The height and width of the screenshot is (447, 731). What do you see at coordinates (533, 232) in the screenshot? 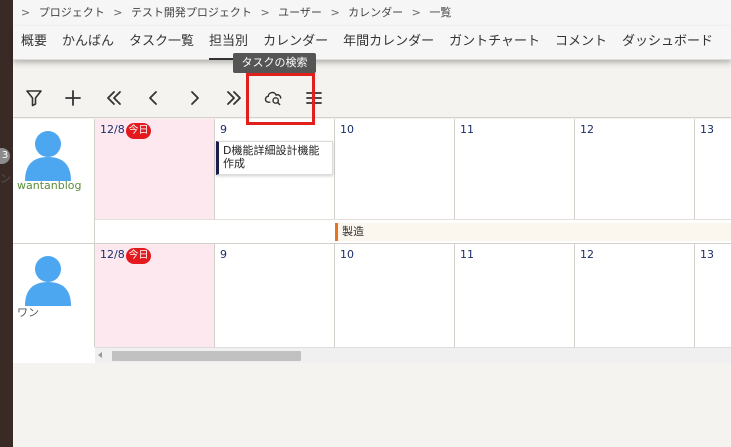
I see `phase-bar: 製造` at bounding box center [533, 232].